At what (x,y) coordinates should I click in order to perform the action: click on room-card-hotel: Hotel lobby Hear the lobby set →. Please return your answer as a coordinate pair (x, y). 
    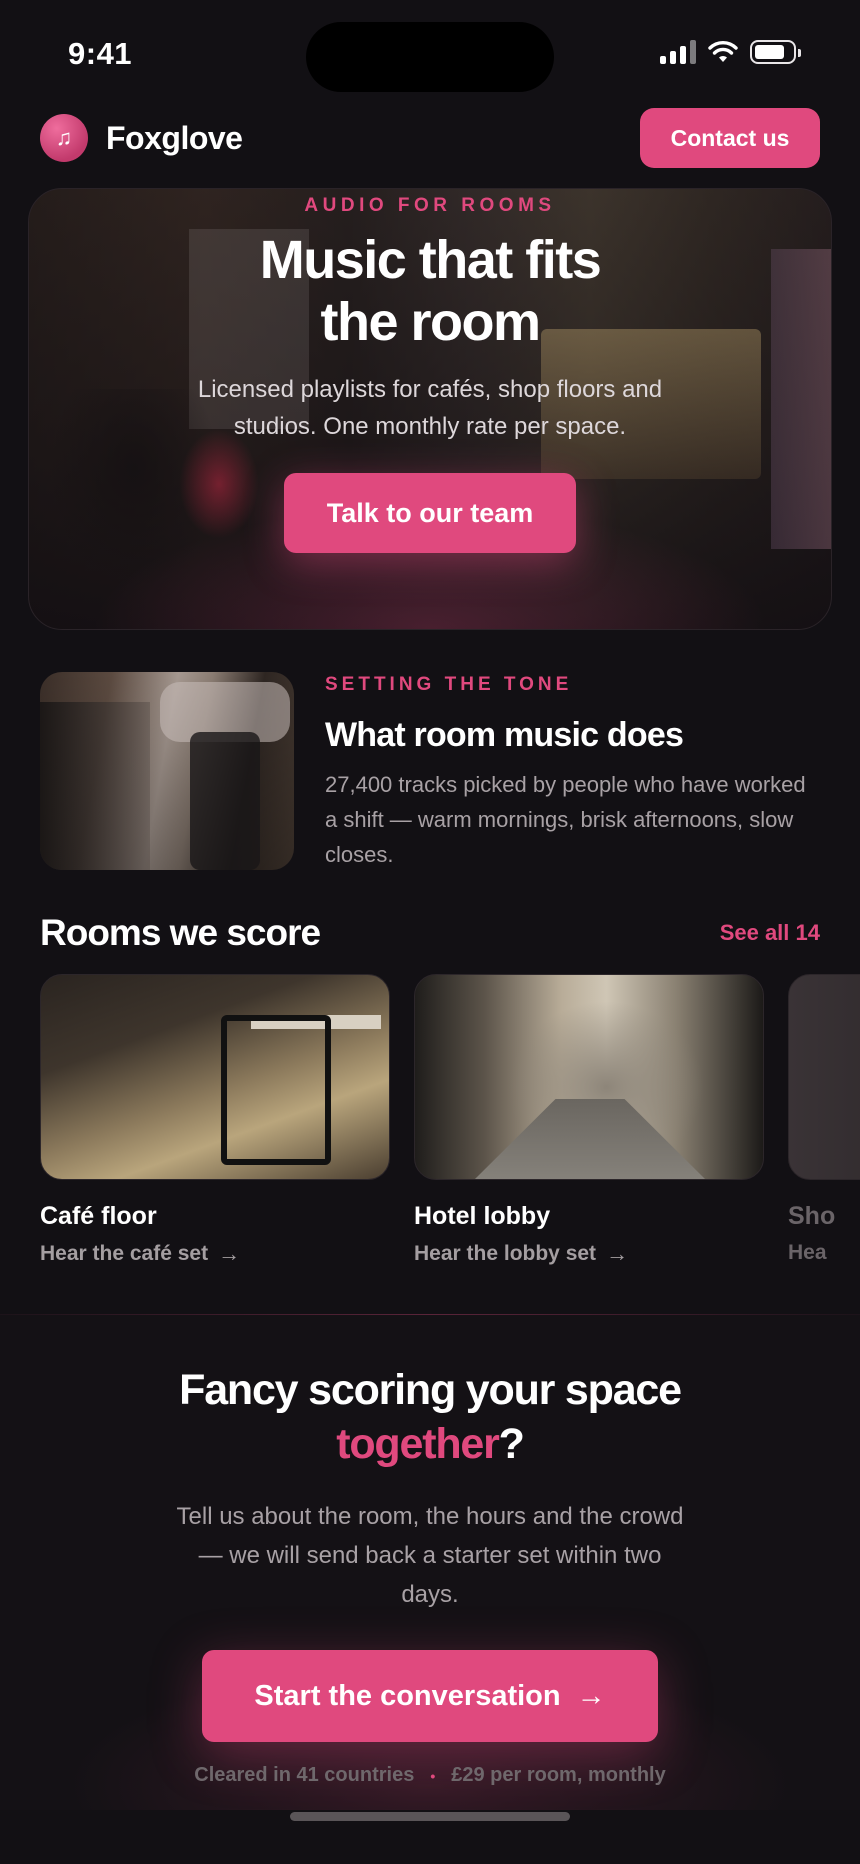
    Looking at the image, I should click on (589, 1120).